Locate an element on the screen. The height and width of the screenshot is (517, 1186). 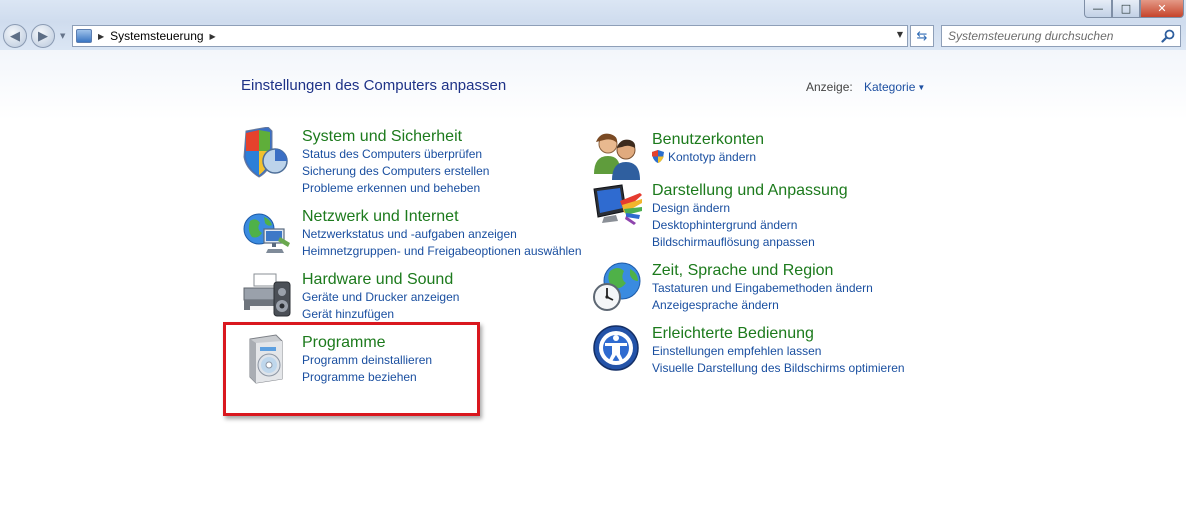
control-panel-icon is located at coordinates (84, 36).